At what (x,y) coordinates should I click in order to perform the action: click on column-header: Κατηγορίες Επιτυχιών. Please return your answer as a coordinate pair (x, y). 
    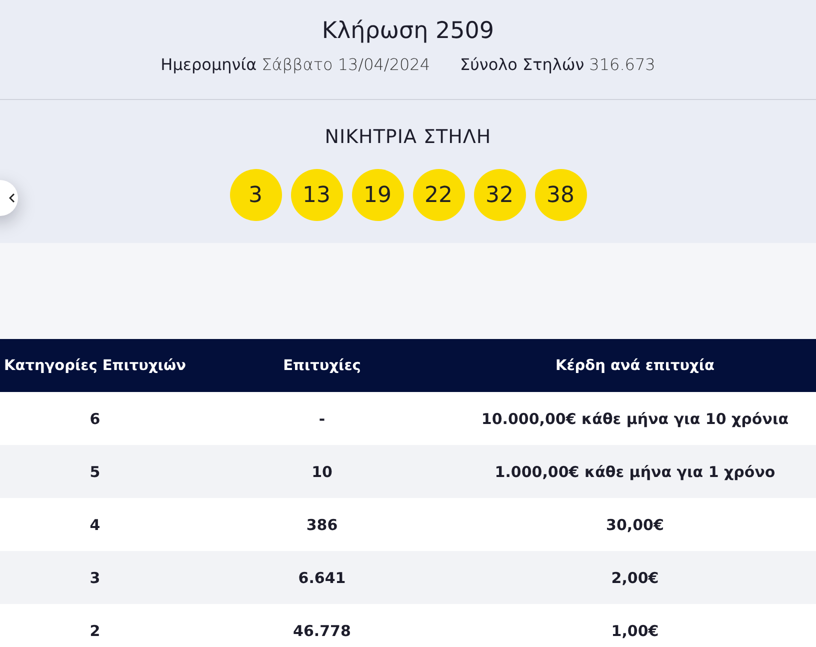
    Looking at the image, I should click on (95, 366).